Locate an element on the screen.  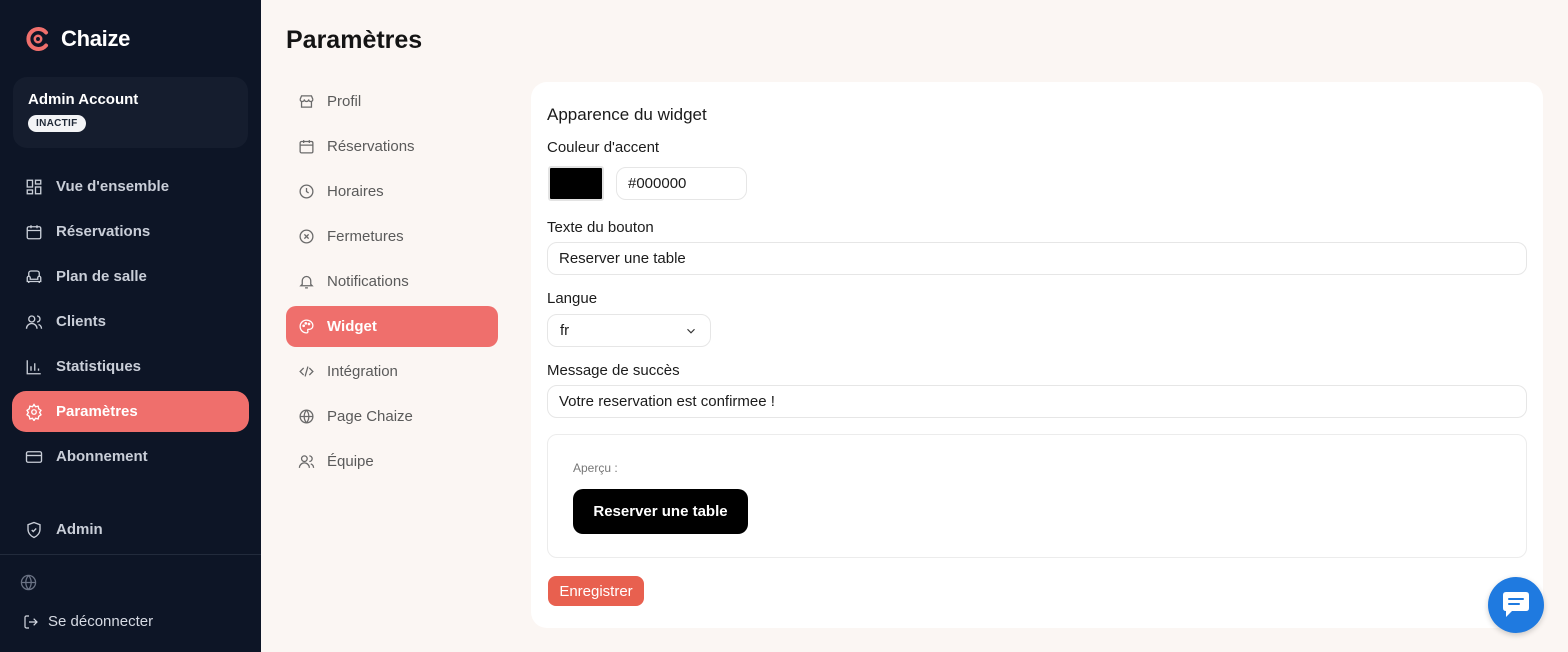
sidebar-item-clients: Clients is located at coordinates (130, 321).